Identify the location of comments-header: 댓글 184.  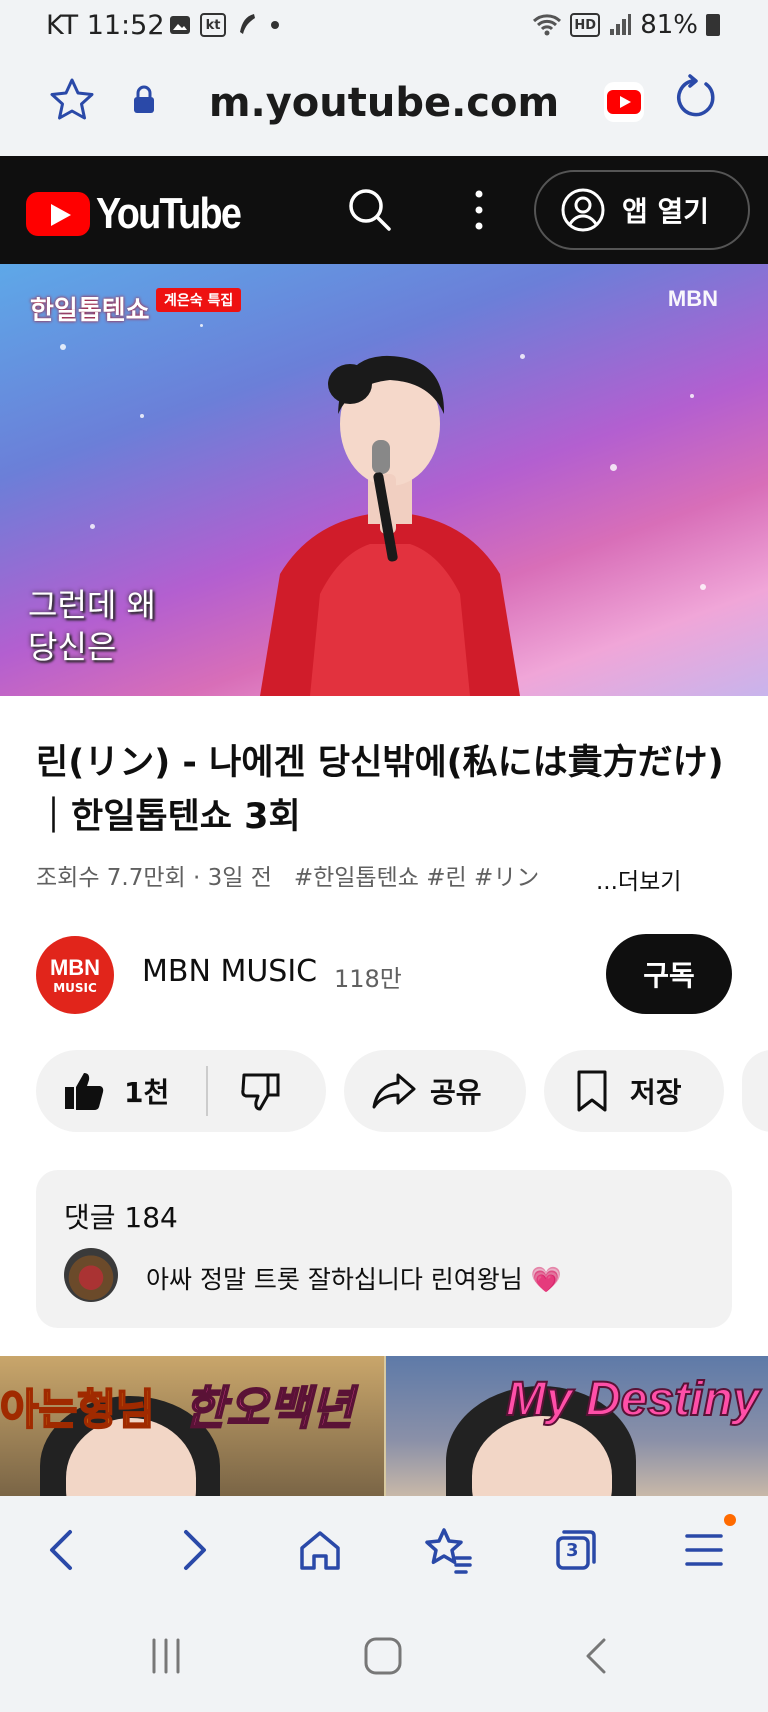
(121, 1217).